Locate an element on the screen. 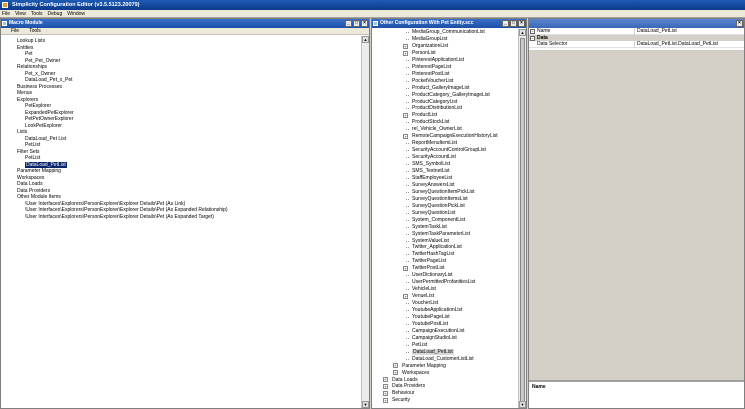 This screenshot has width=745, height=409. tree-item: ProductCategory_GalleryImageList is located at coordinates (451, 95).